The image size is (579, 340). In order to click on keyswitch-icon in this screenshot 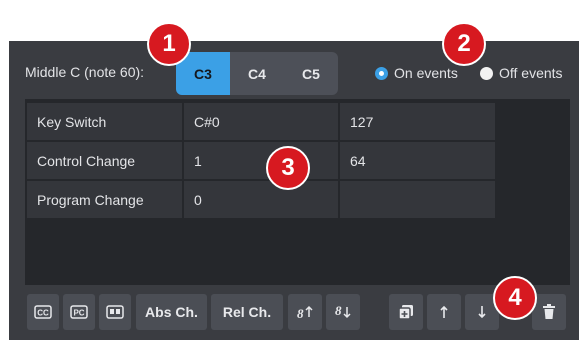, I will do `click(115, 312)`.